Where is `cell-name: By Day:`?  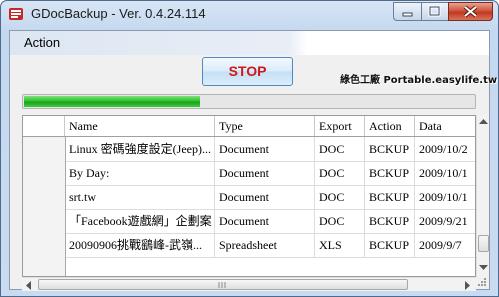 cell-name: By Day: is located at coordinates (140, 173).